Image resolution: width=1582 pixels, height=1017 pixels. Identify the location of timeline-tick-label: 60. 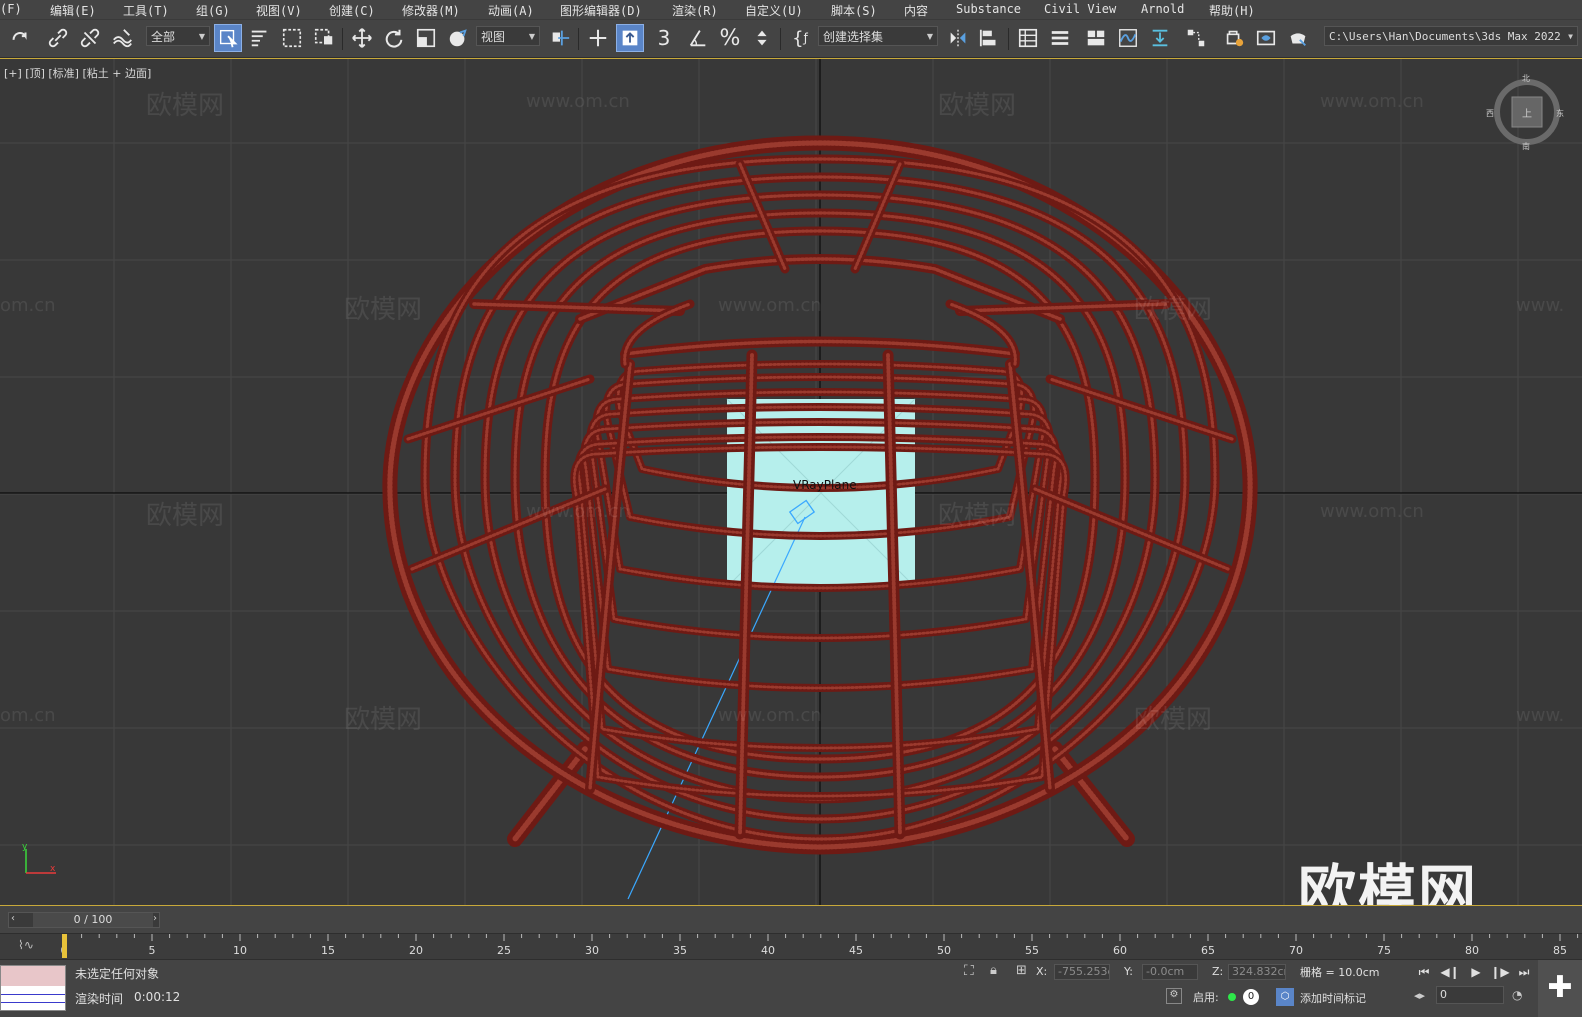
(1120, 950).